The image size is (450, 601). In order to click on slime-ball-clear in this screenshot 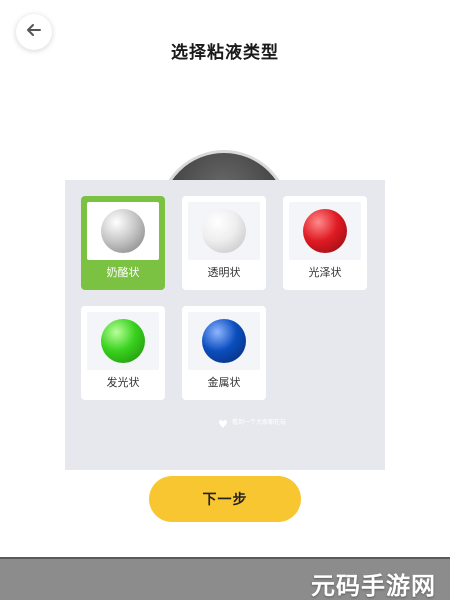, I will do `click(224, 231)`.